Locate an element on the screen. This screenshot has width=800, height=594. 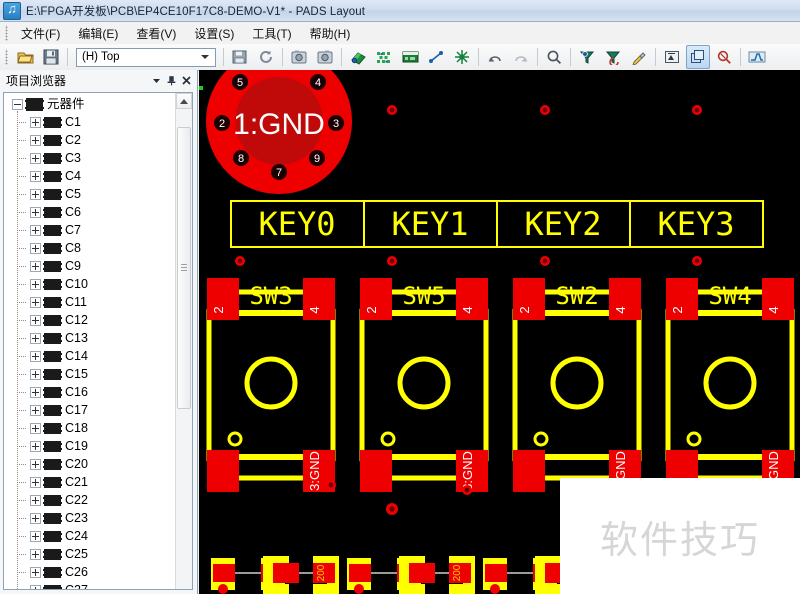
tree-item-c8: C8 is located at coordinates (89, 248).